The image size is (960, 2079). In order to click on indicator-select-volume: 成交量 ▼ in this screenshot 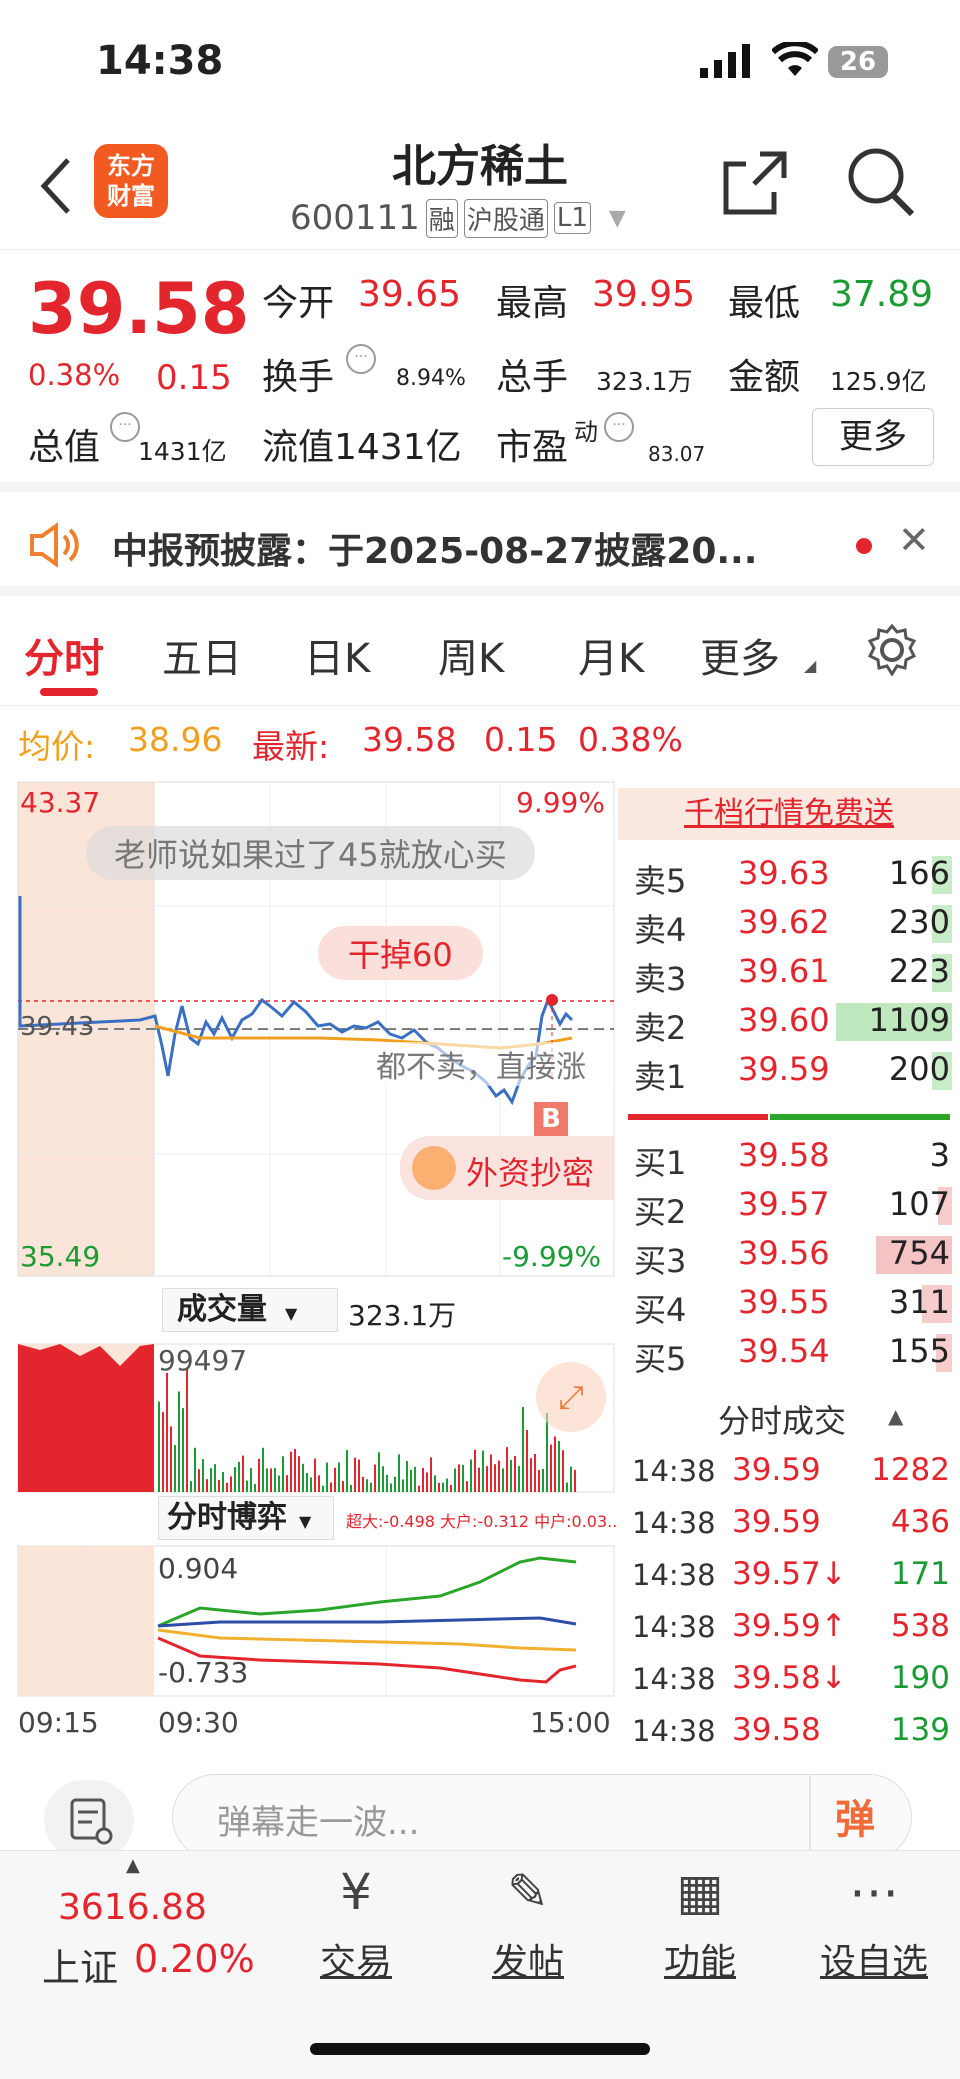, I will do `click(250, 1310)`.